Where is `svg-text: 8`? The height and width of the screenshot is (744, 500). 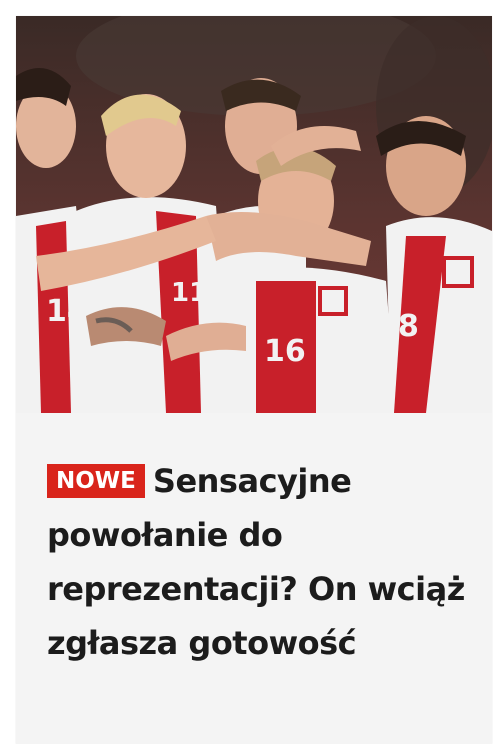
svg-text: 8 is located at coordinates (408, 326).